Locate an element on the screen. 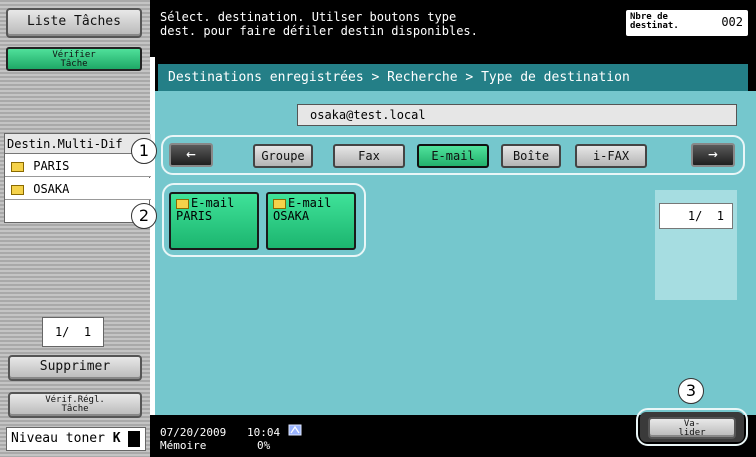 The image size is (756, 457). multi-destination-title: Destin.Multi-Dif is located at coordinates (78, 144).